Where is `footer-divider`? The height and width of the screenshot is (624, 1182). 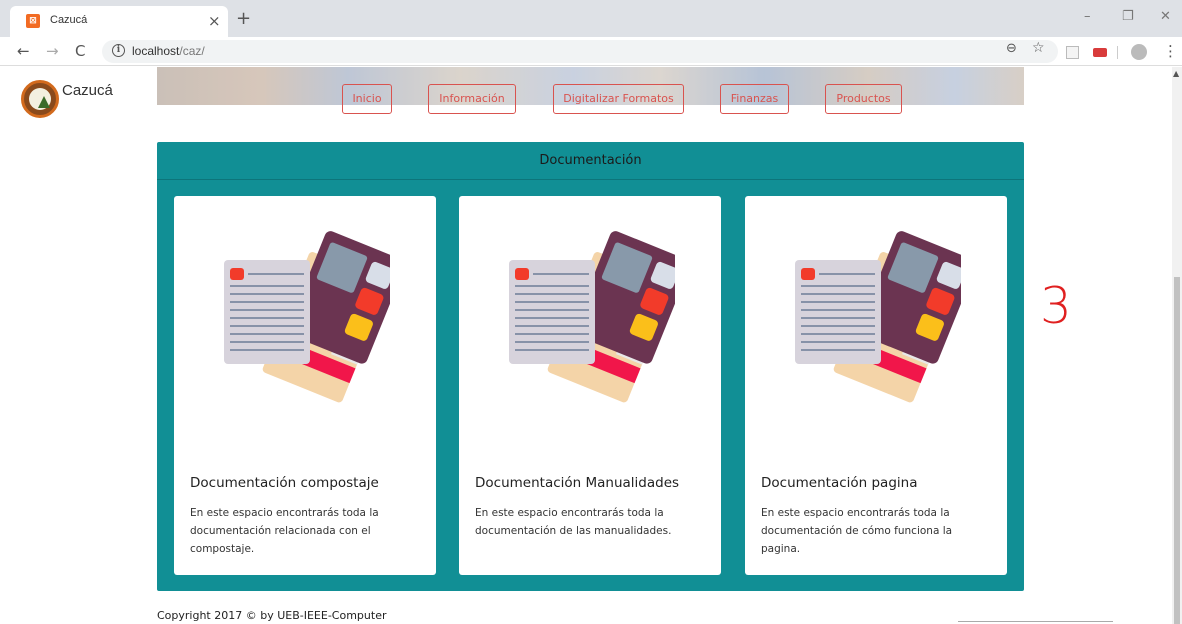
footer-divider is located at coordinates (1035, 621).